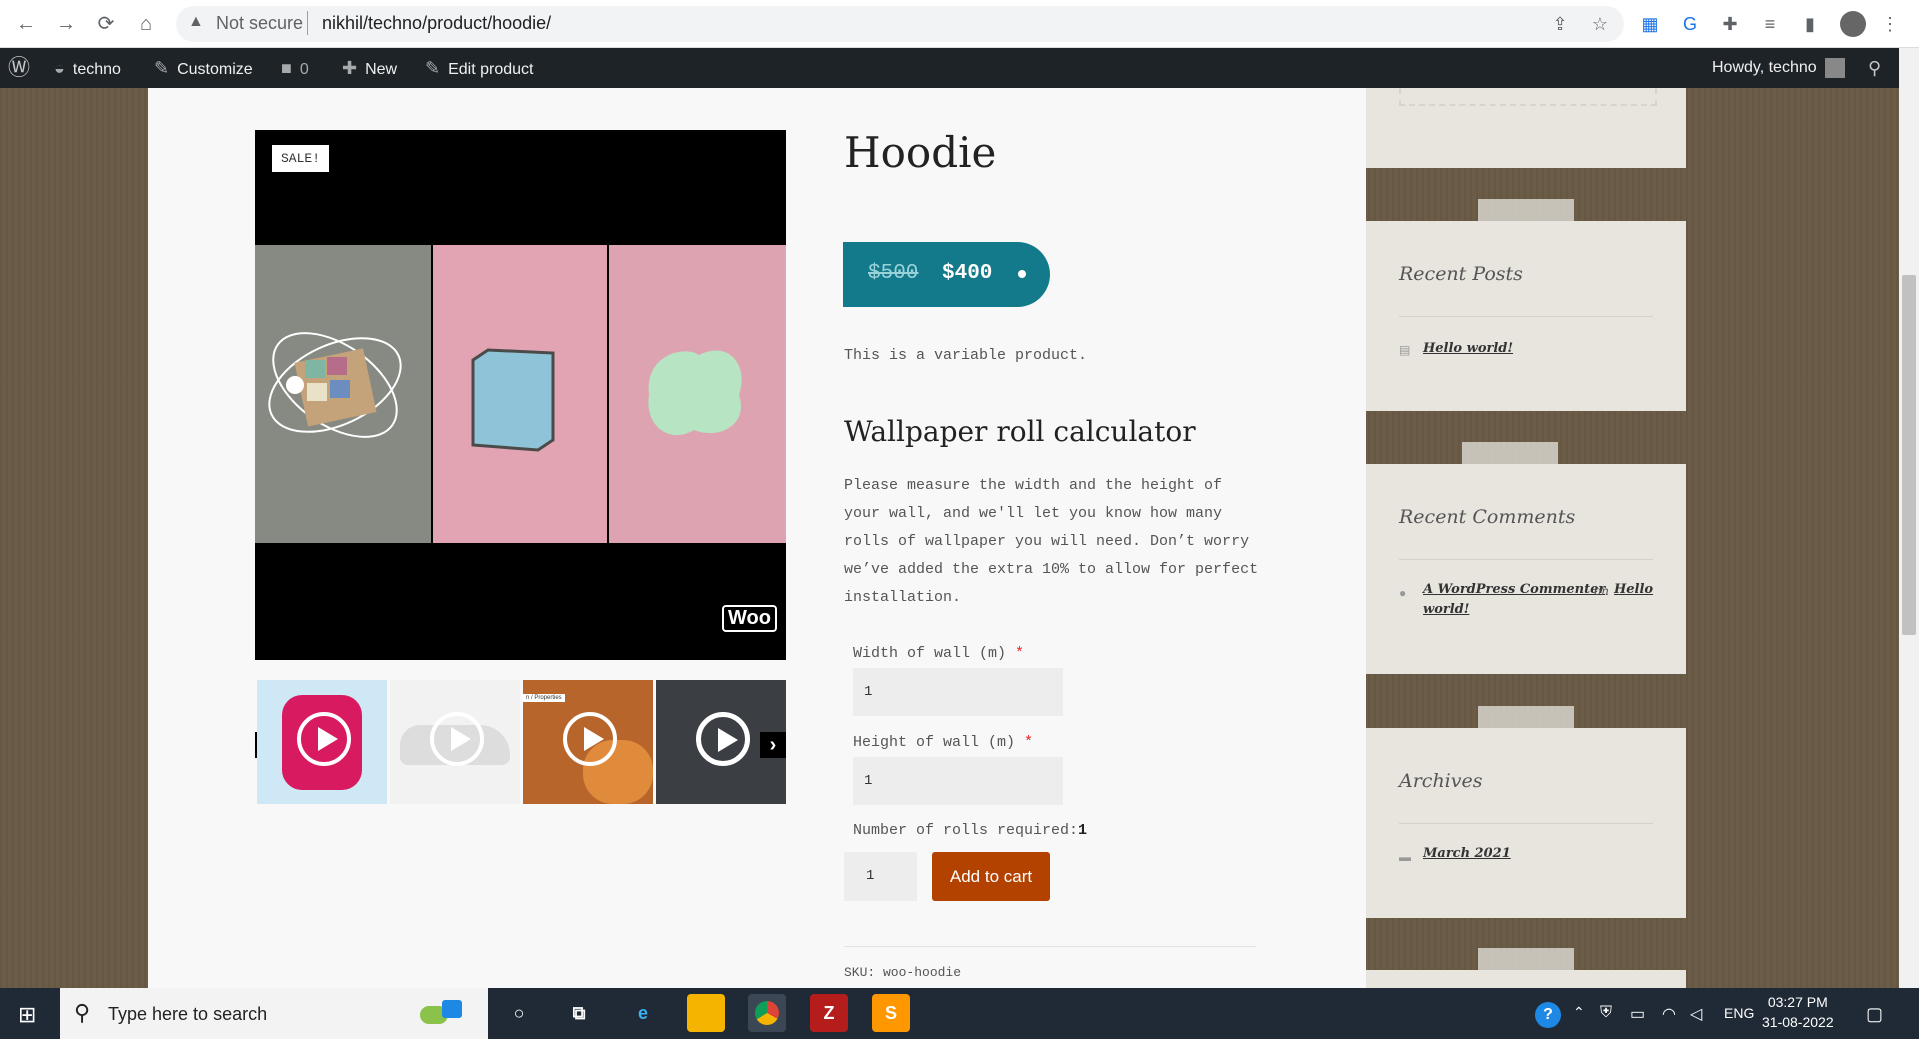 The height and width of the screenshot is (1039, 1919). What do you see at coordinates (773, 745) in the screenshot?
I see `thumb-next-arrow: ›` at bounding box center [773, 745].